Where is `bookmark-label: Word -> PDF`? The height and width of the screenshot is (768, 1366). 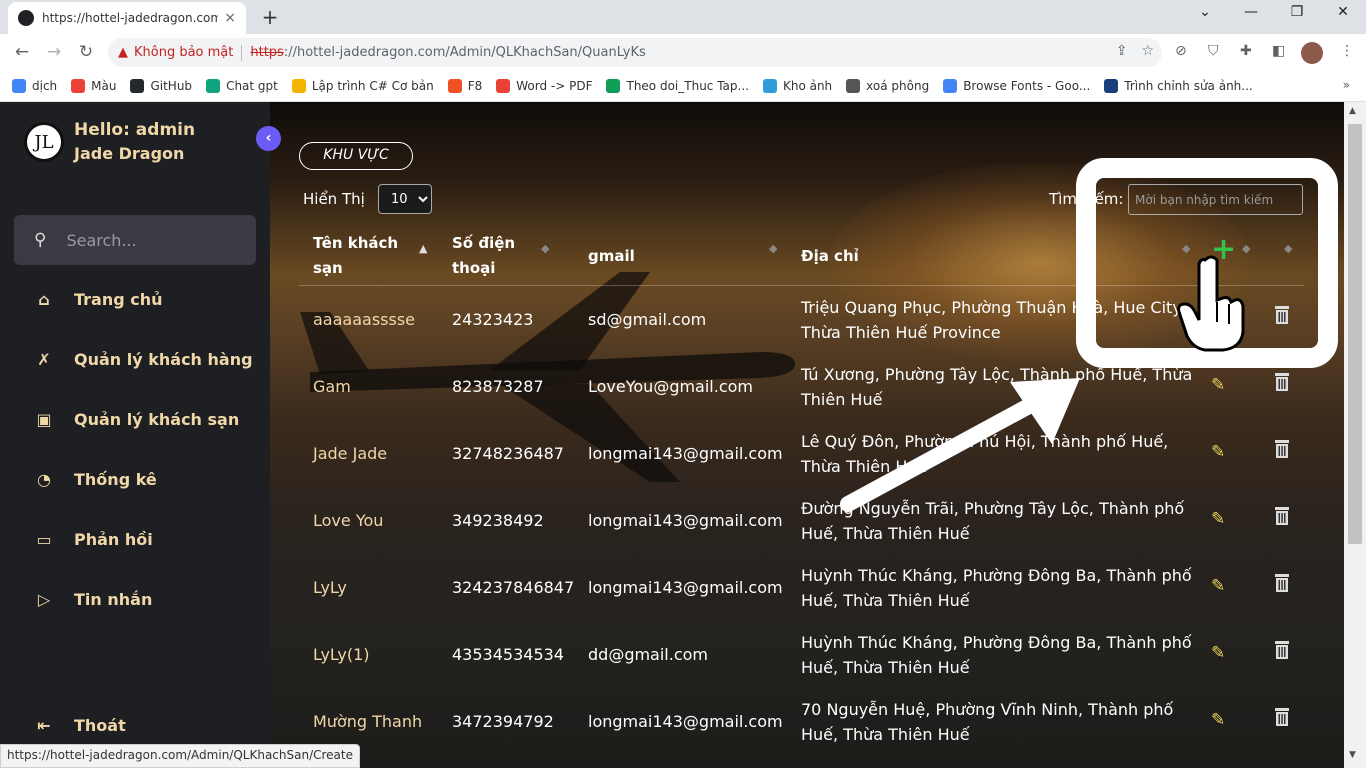 bookmark-label: Word -> PDF is located at coordinates (554, 86).